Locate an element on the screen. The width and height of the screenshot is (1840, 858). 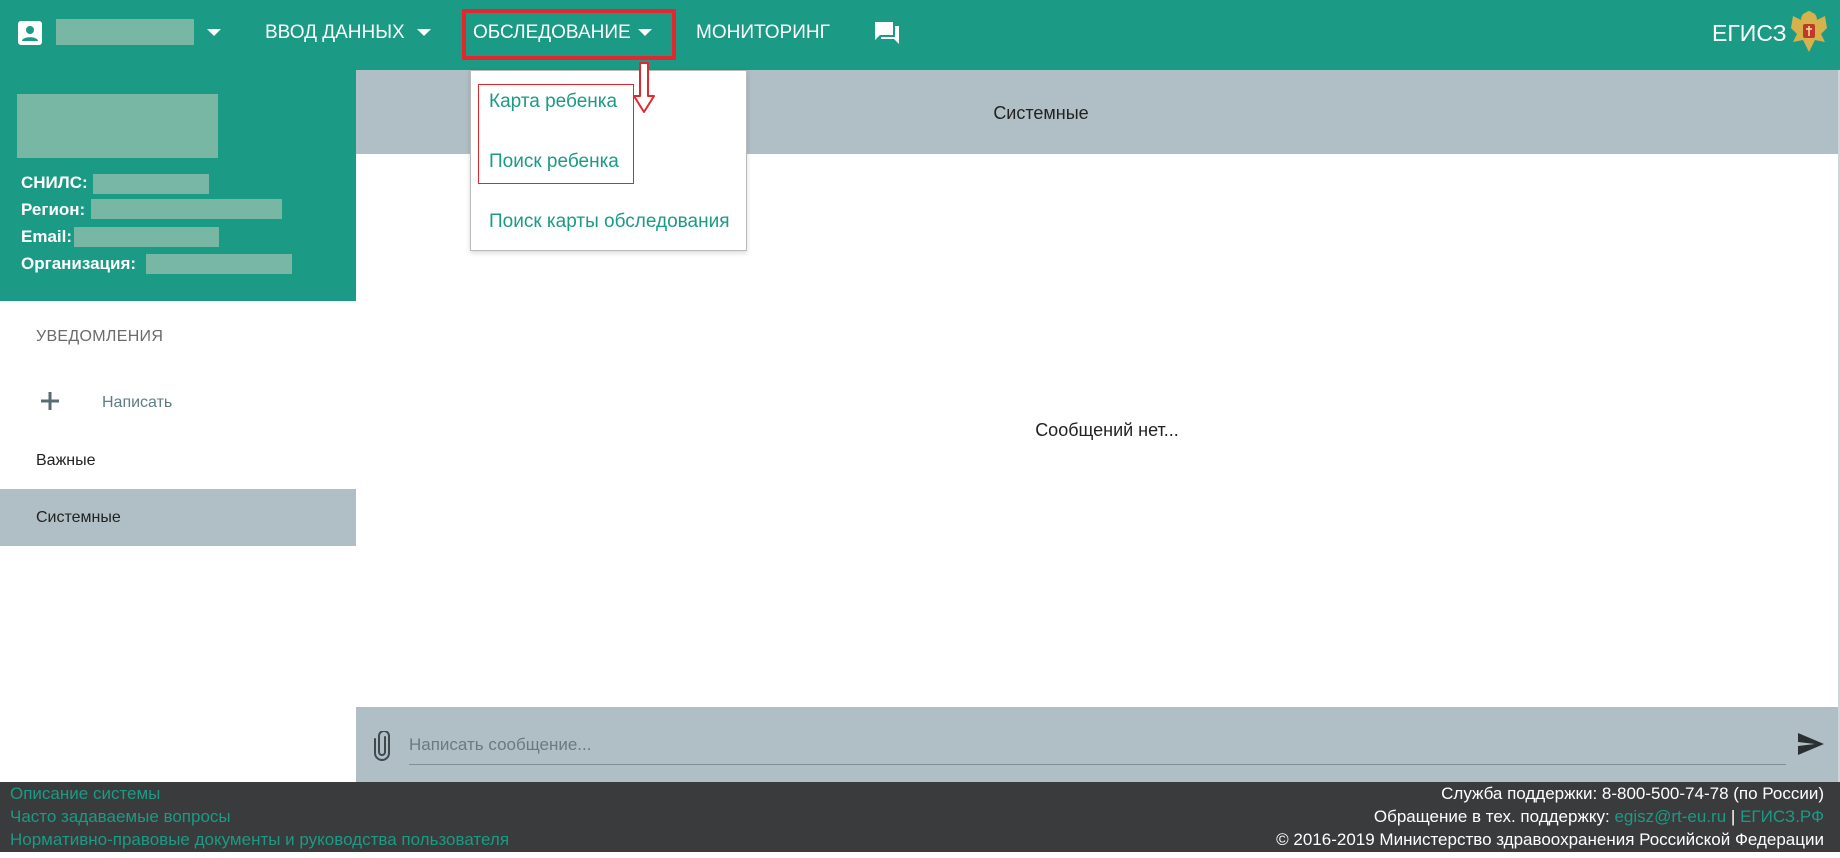
notifications-sidebar: УВЕДОМЛЕНИЯ Написать Важные Системные is located at coordinates (178, 541).